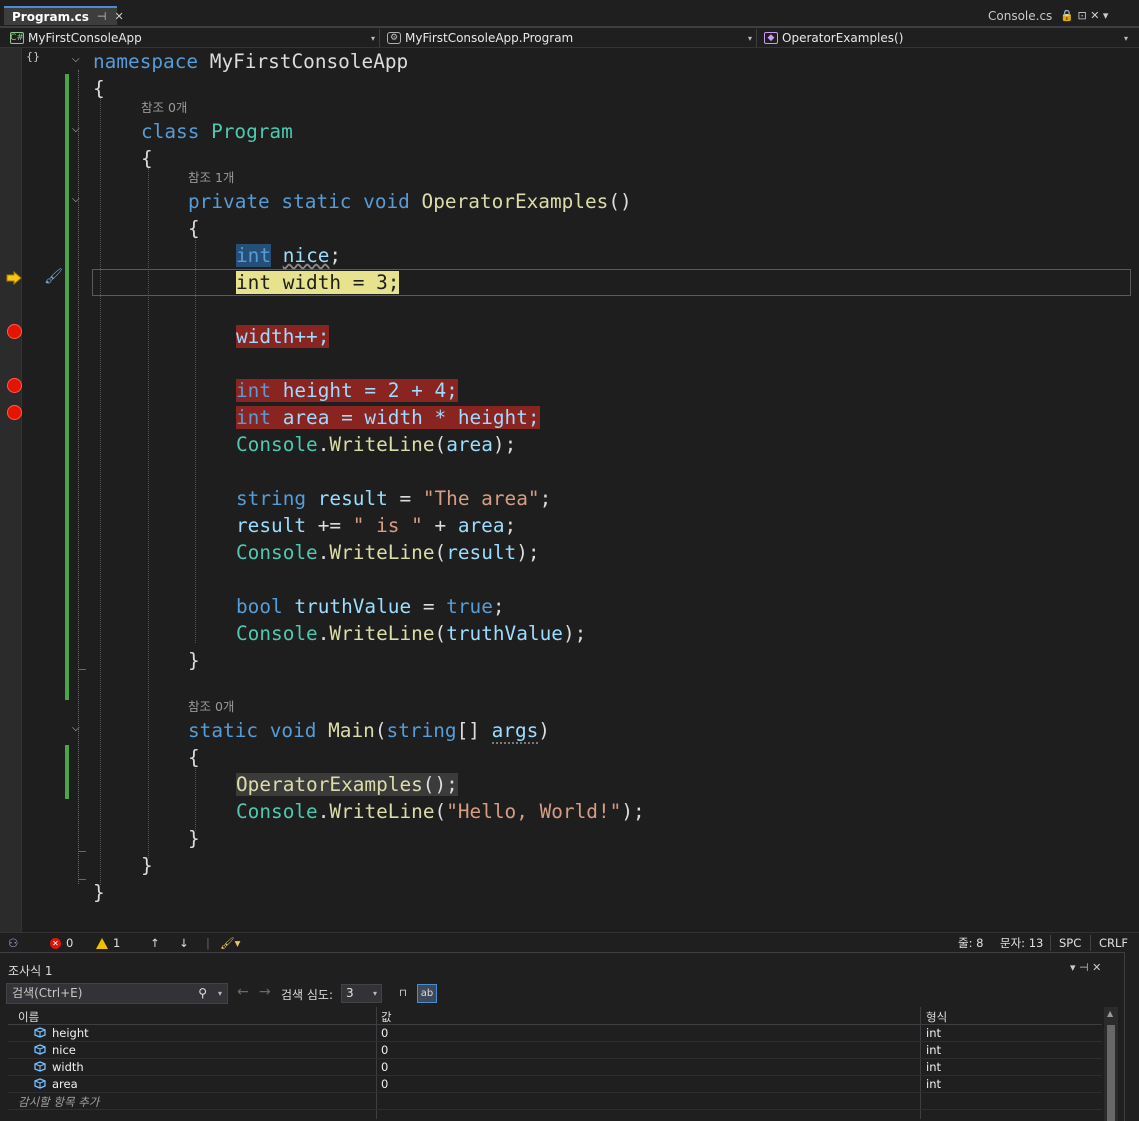  What do you see at coordinates (184, 943) in the screenshot?
I see `next-issue-icon: ↓` at bounding box center [184, 943].